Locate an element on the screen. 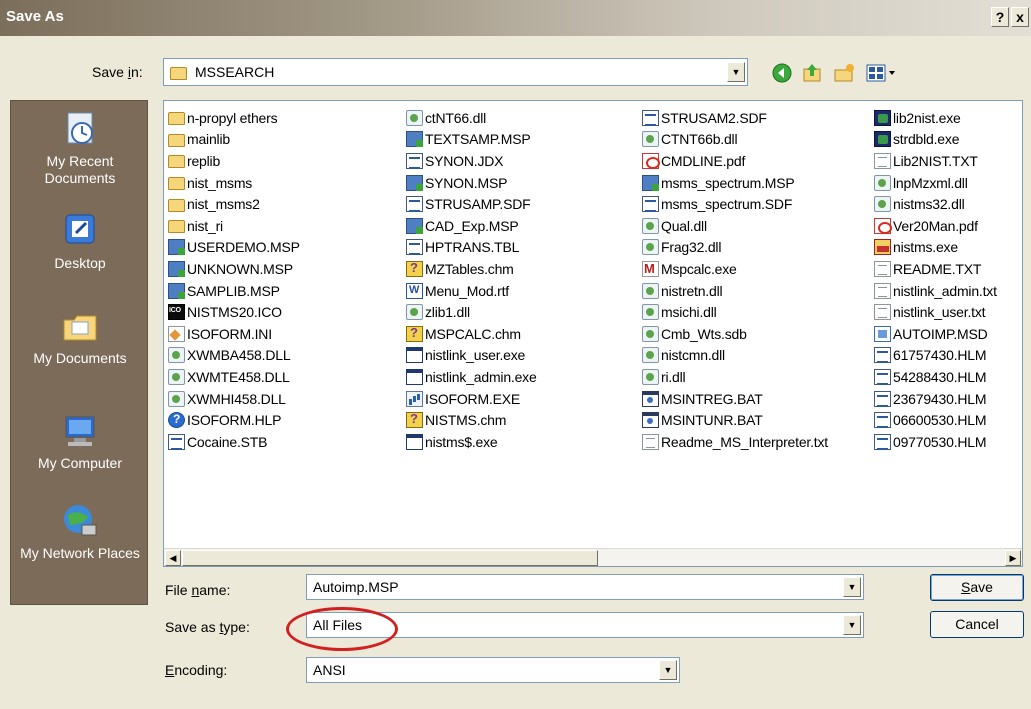 This screenshot has height=709, width=1031. file-item: Cocaine.STB is located at coordinates (234, 442).